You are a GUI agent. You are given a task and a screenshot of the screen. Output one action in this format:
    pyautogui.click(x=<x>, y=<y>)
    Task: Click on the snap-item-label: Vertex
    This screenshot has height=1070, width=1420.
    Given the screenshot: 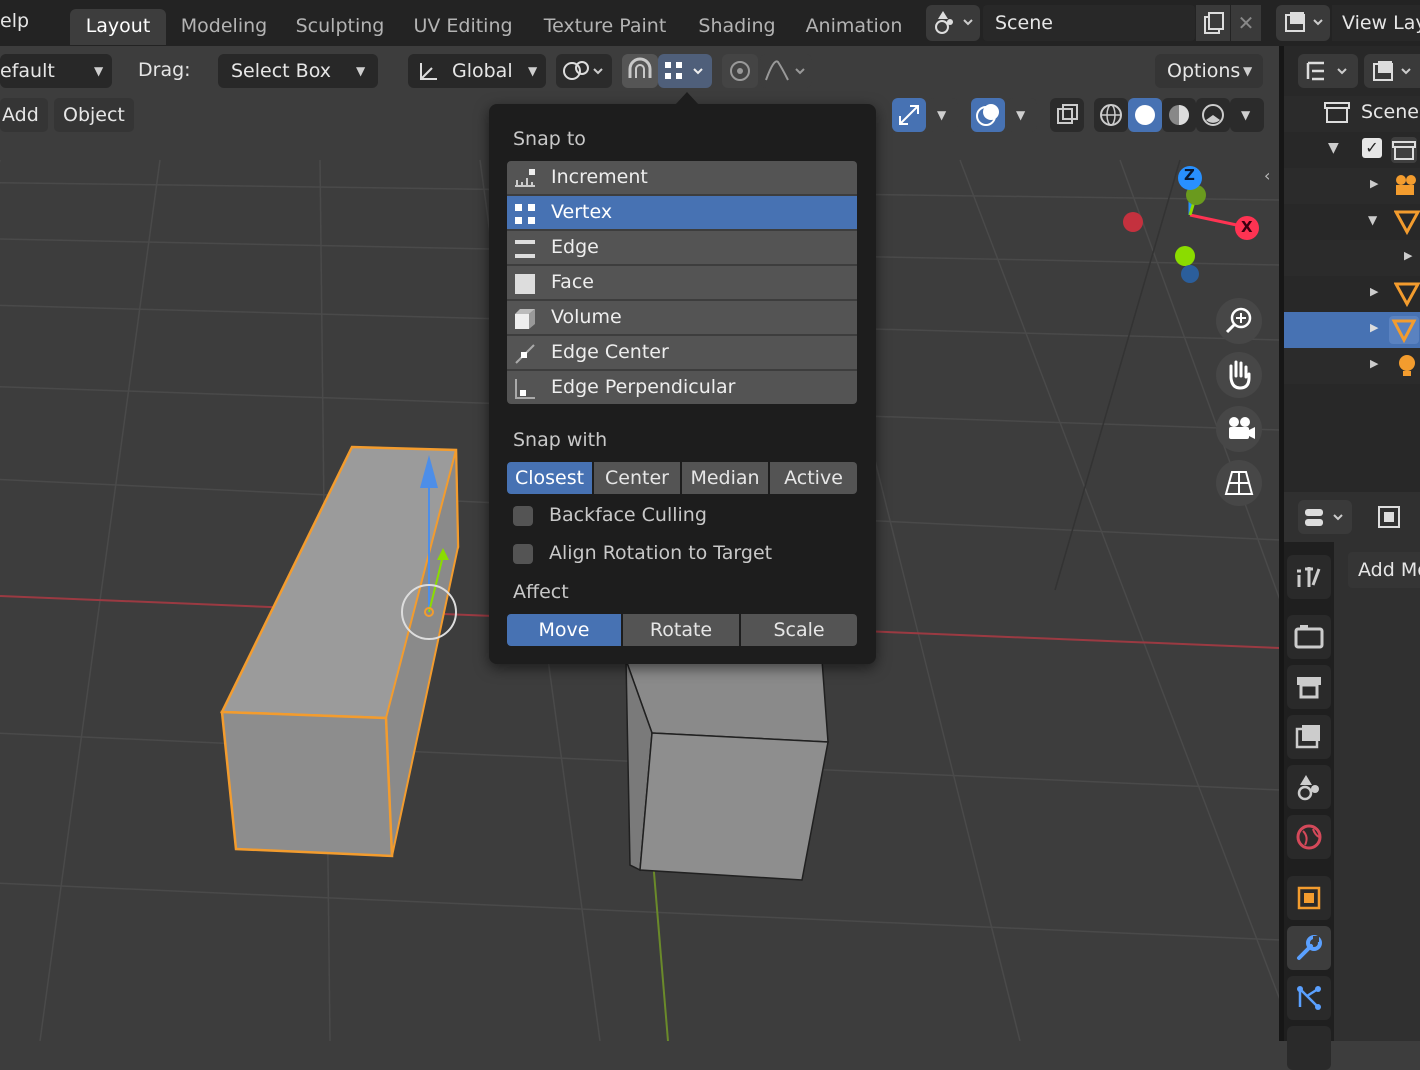 What is the action you would take?
    pyautogui.click(x=582, y=212)
    